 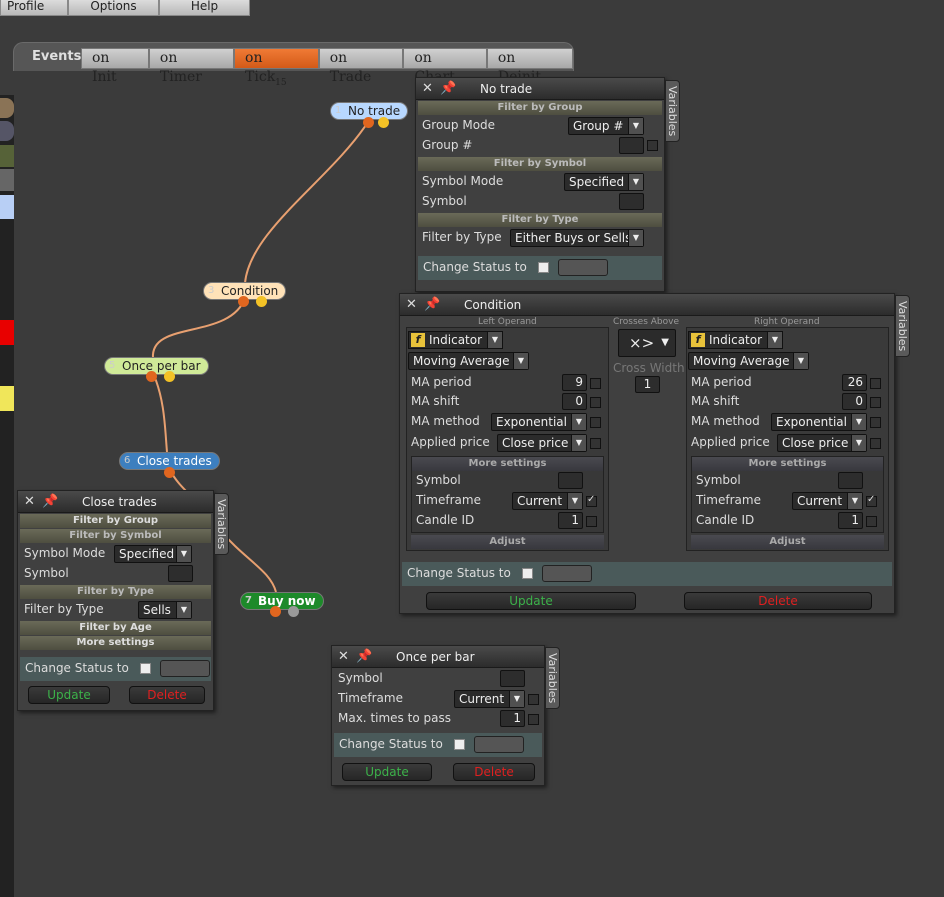 What do you see at coordinates (748, 361) in the screenshot?
I see `right-indicator-select: Moving Average ▼` at bounding box center [748, 361].